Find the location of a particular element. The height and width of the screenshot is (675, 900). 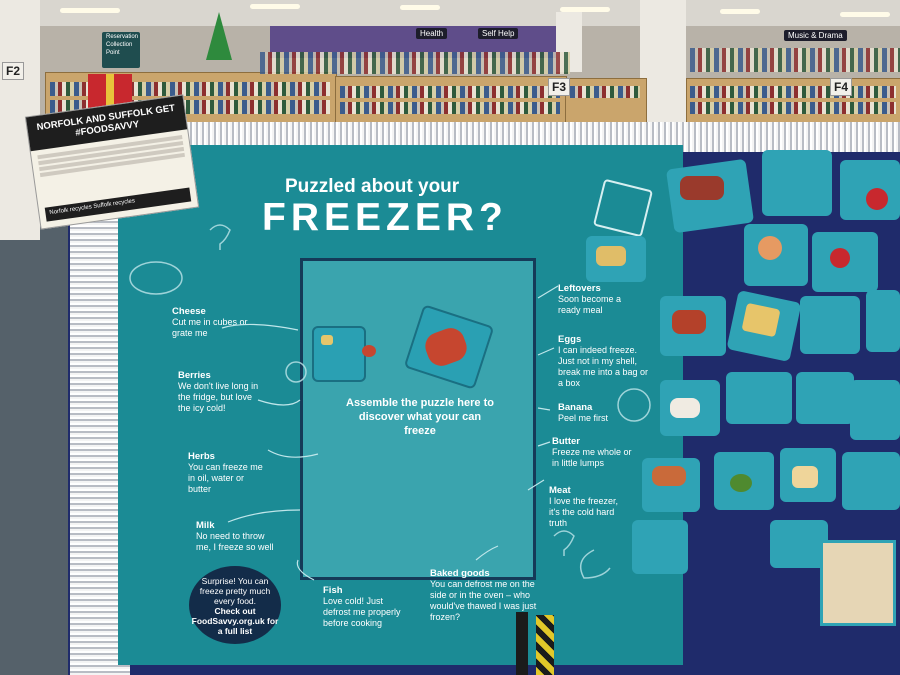

food-photo-piece is located at coordinates (858, 583).